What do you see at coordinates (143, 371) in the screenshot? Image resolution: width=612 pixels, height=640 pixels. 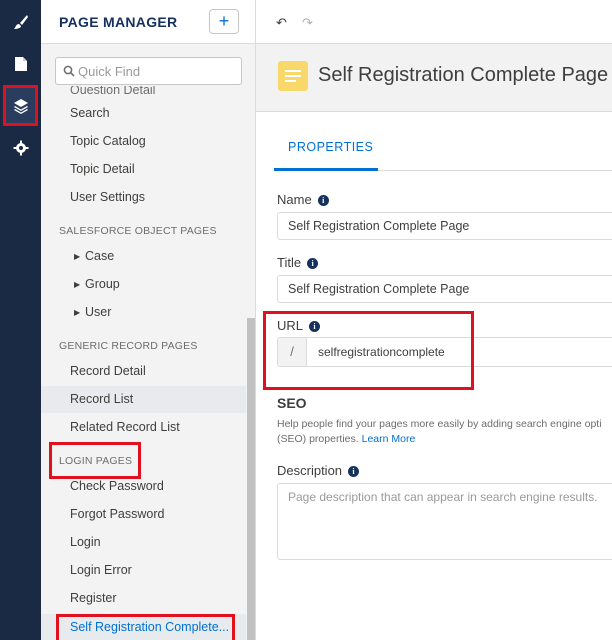 I see `list-item: Record Detail` at bounding box center [143, 371].